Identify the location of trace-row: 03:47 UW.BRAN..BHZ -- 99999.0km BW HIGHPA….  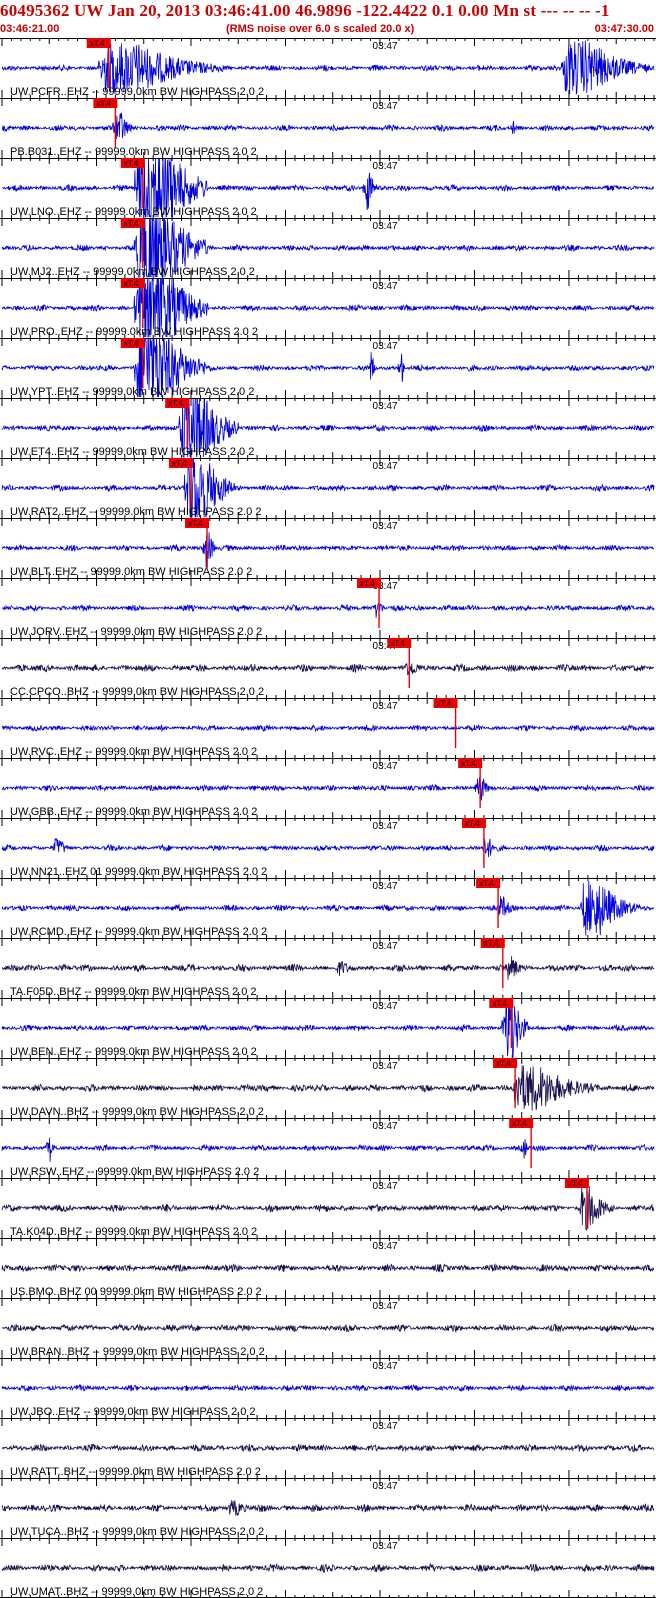
(328, 1328).